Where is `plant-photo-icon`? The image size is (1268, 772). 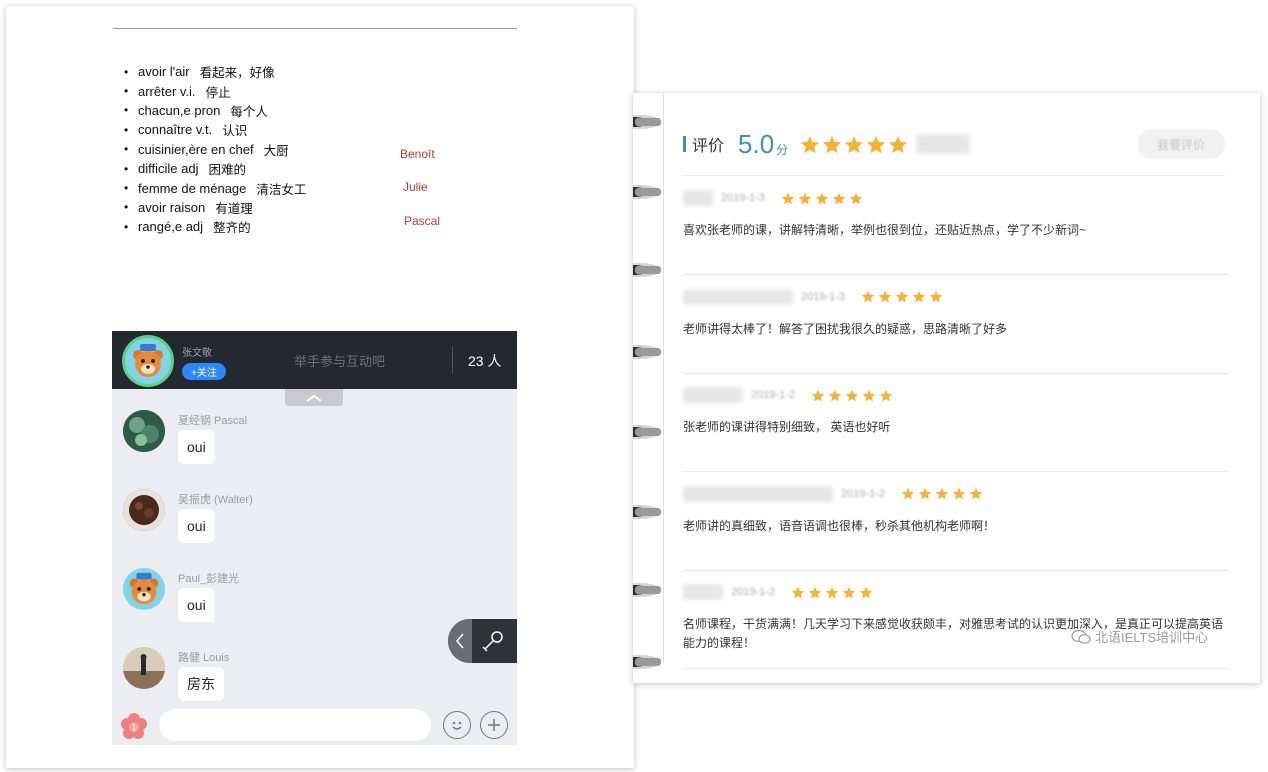 plant-photo-icon is located at coordinates (144, 431).